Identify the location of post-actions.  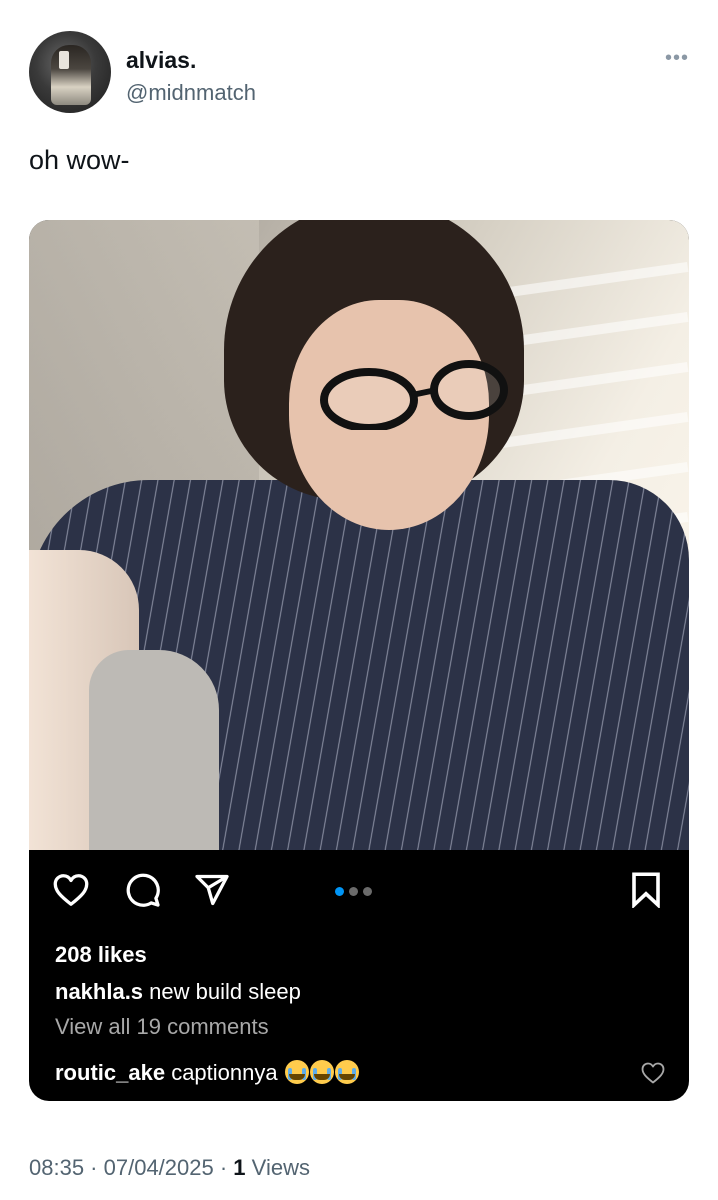
(359, 890).